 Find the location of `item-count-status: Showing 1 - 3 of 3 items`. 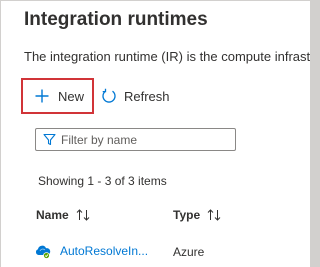

item-count-status: Showing 1 - 3 of 3 items is located at coordinates (102, 181).